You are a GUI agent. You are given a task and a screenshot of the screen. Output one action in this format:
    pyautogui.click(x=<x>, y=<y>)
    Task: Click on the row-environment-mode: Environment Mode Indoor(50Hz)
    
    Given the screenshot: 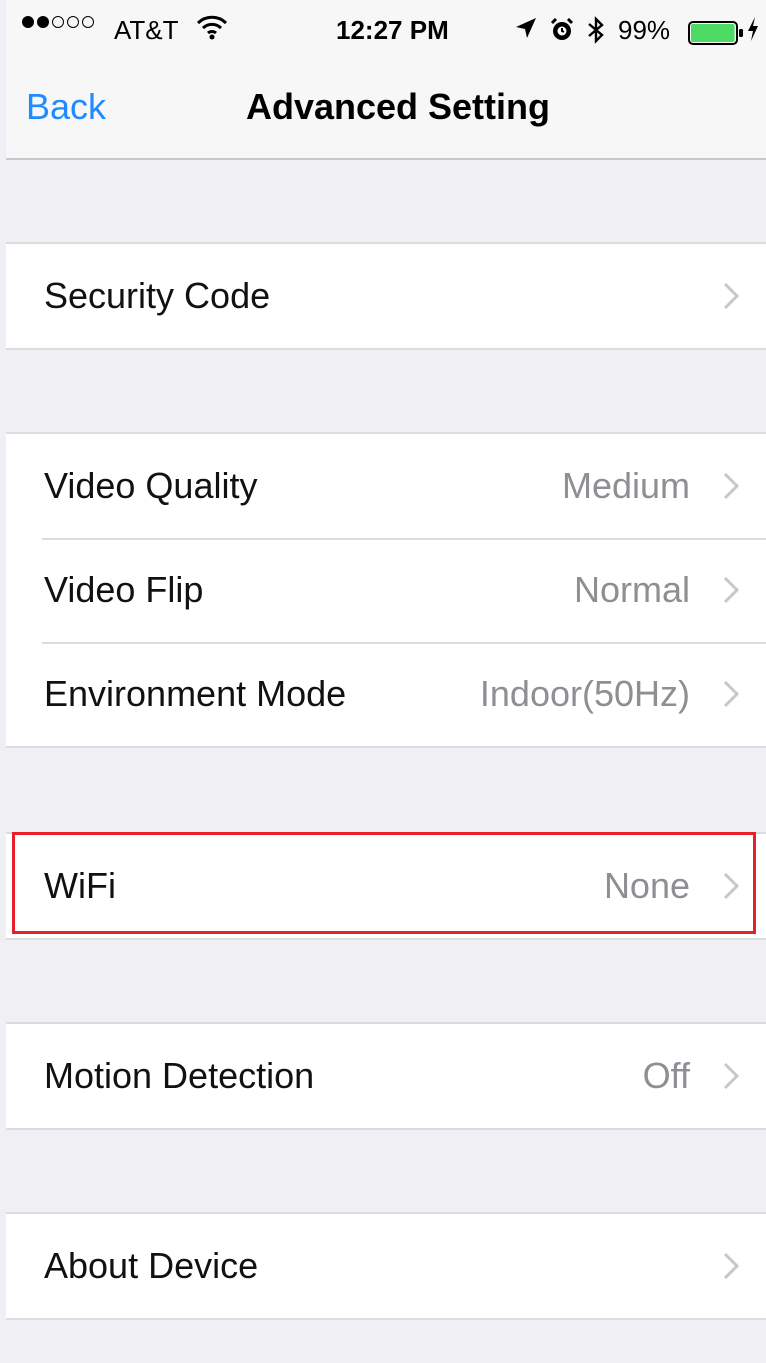 What is the action you would take?
    pyautogui.click(x=386, y=694)
    